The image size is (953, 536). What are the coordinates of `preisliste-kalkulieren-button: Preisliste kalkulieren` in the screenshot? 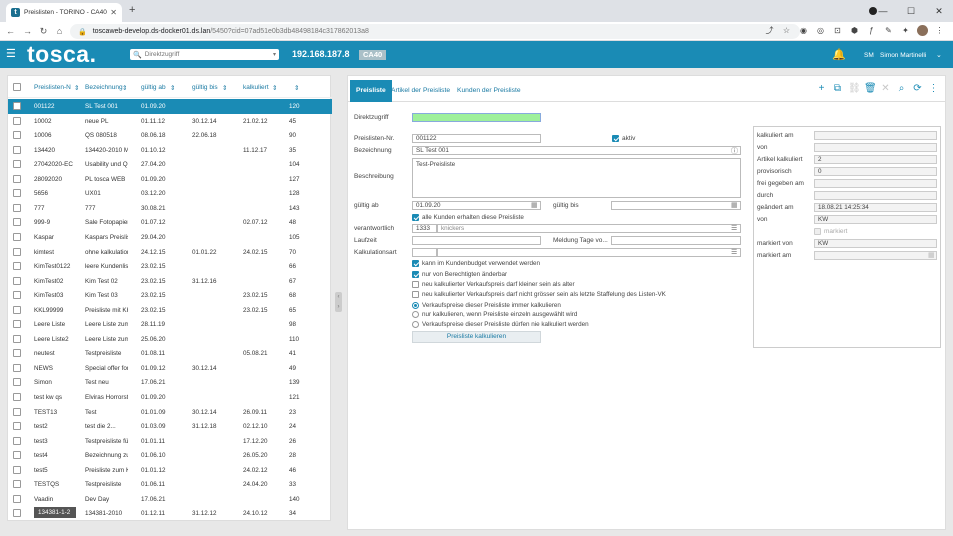 It's located at (476, 337).